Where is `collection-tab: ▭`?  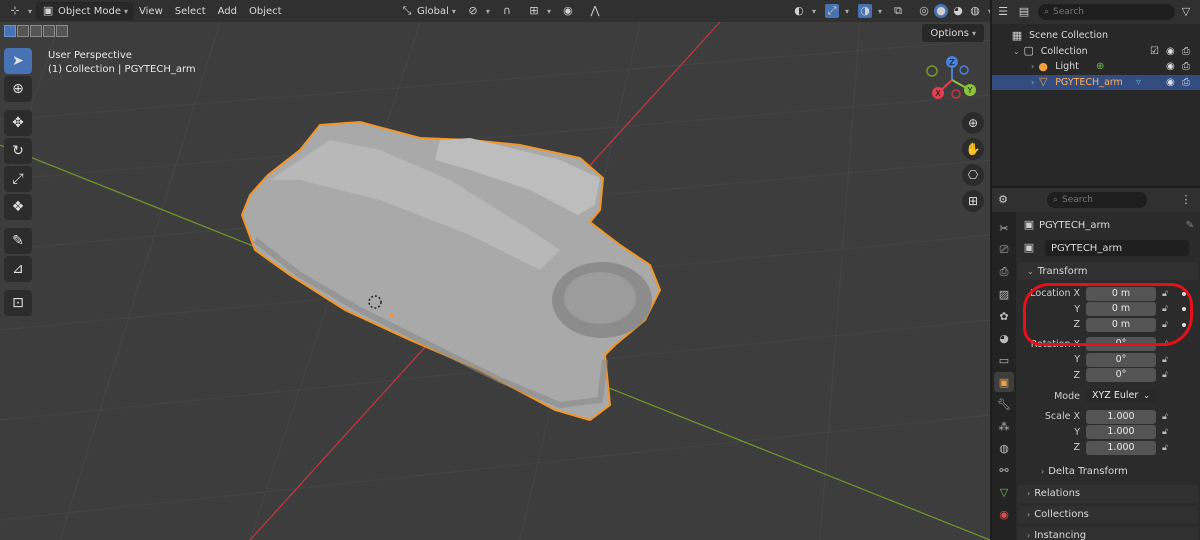
collection-tab: ▭ is located at coordinates (1004, 360).